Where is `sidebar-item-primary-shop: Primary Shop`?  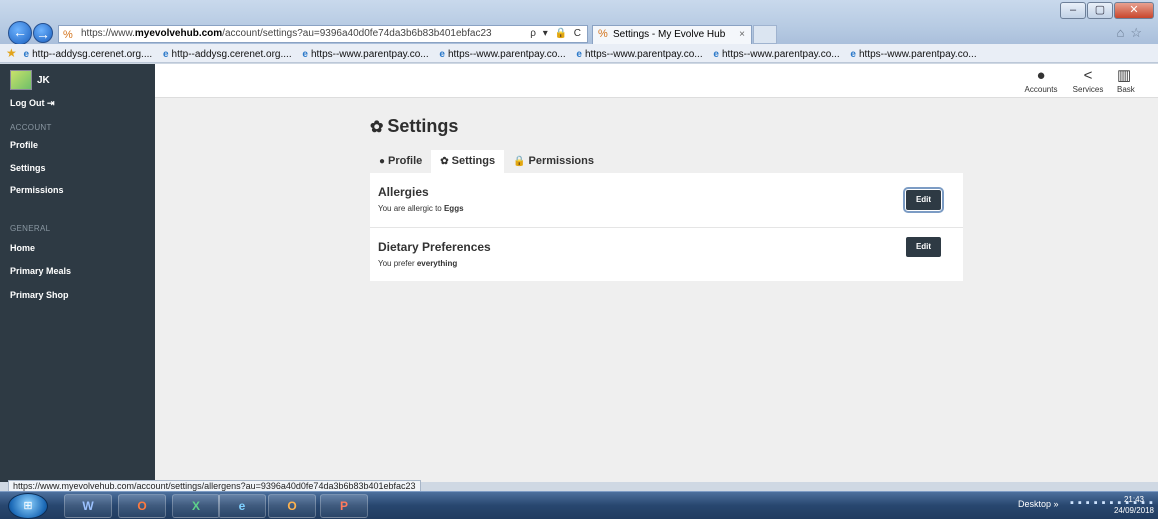
sidebar-item-primary-shop: Primary Shop is located at coordinates (39, 295).